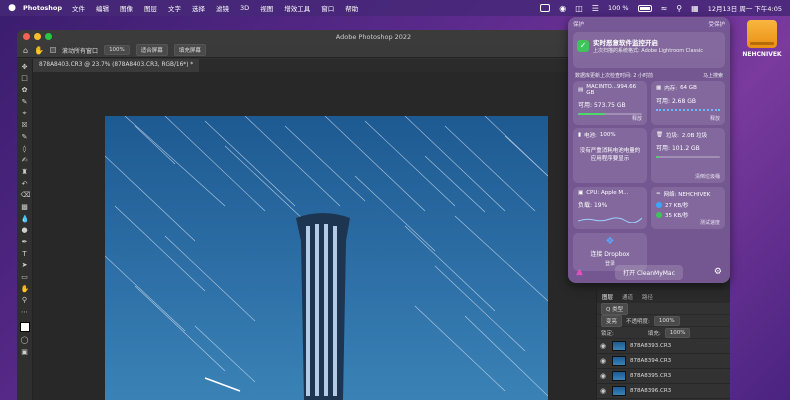  Describe the element at coordinates (663, 391) in the screenshot. I see `layer-row: ◉ 878A8396.CR3` at that location.